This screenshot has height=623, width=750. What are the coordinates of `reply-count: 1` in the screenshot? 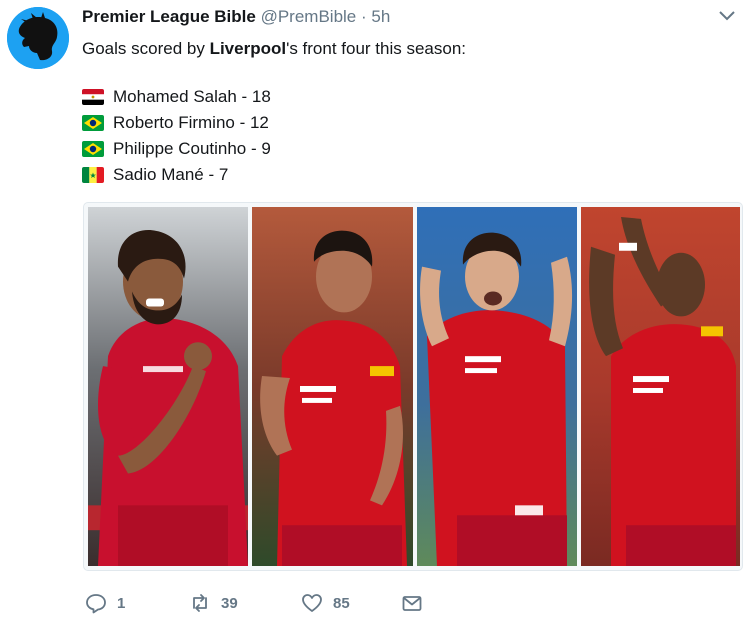 It's located at (121, 603).